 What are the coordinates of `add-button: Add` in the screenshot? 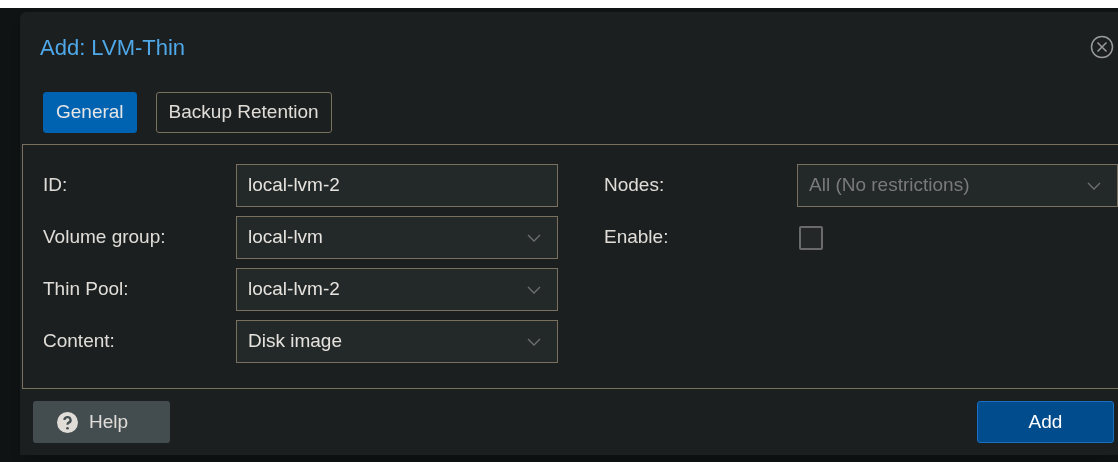 It's located at (1045, 422).